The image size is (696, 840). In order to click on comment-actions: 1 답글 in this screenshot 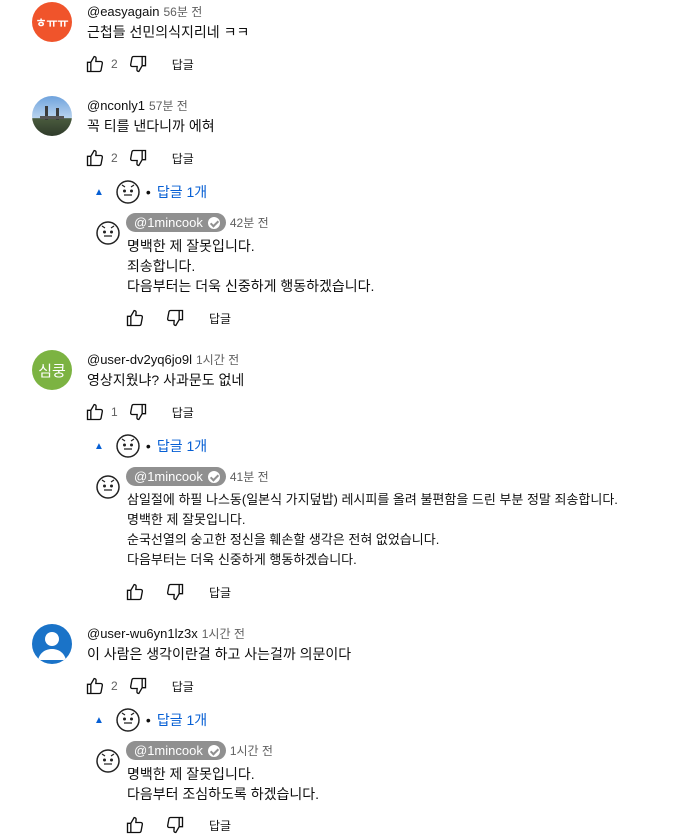, I will do `click(138, 412)`.